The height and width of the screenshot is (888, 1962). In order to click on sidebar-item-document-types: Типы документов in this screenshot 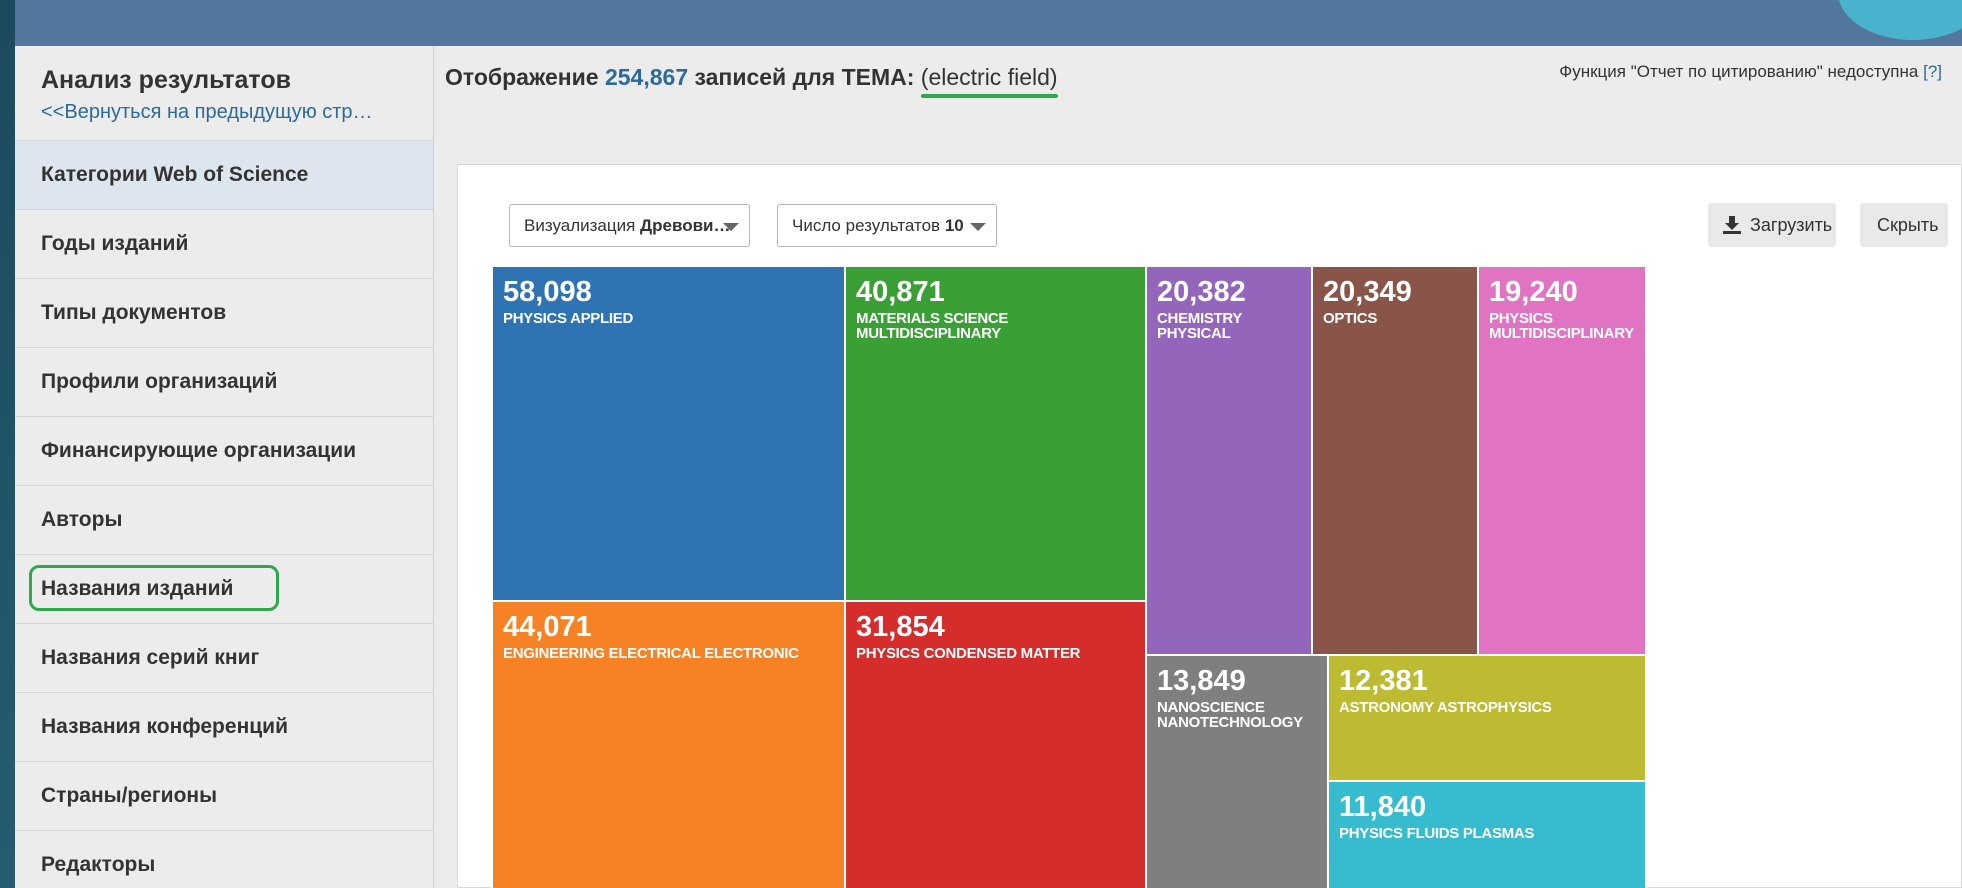, I will do `click(224, 312)`.